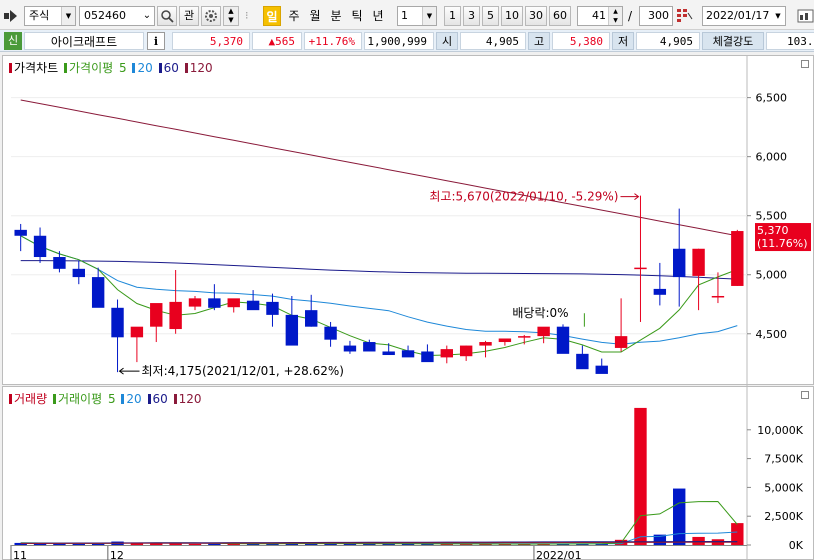 This screenshot has height=560, width=814. I want to click on interval-3-button: 3, so click(471, 16).